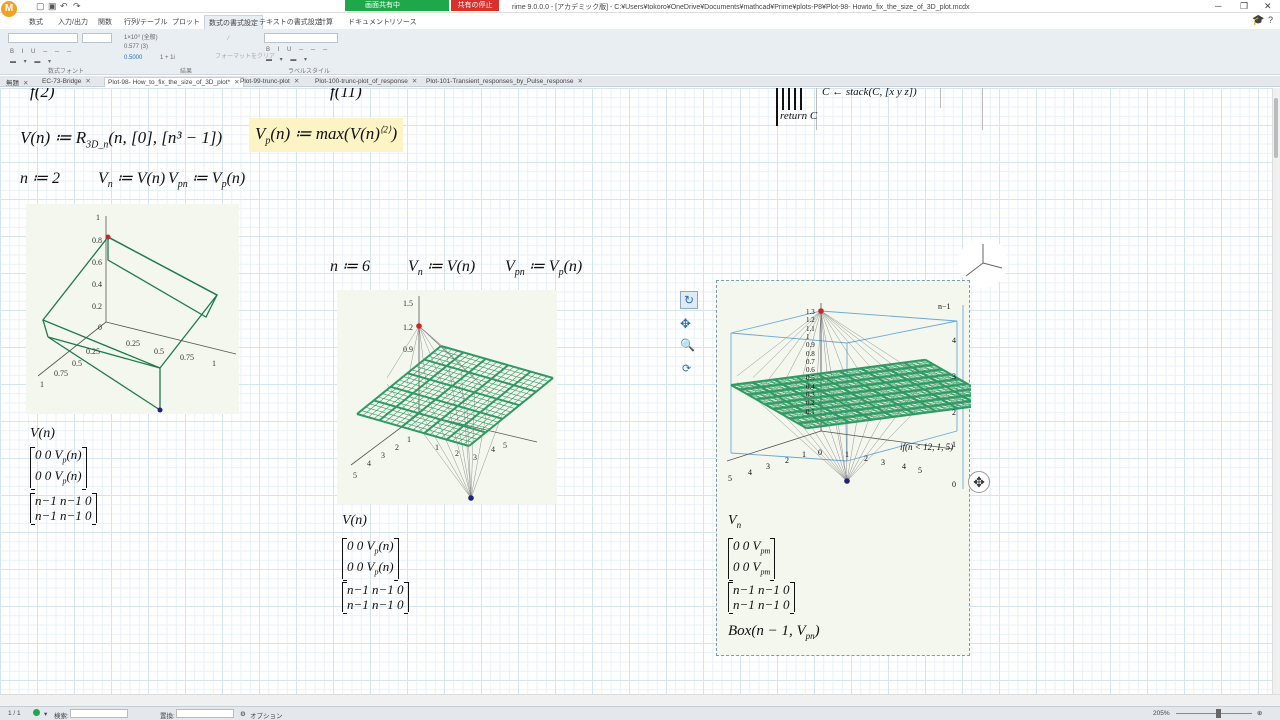 The width and height of the screenshot is (1280, 720). Describe the element at coordinates (266, 715) in the screenshot. I see `options-label: オプション` at that location.